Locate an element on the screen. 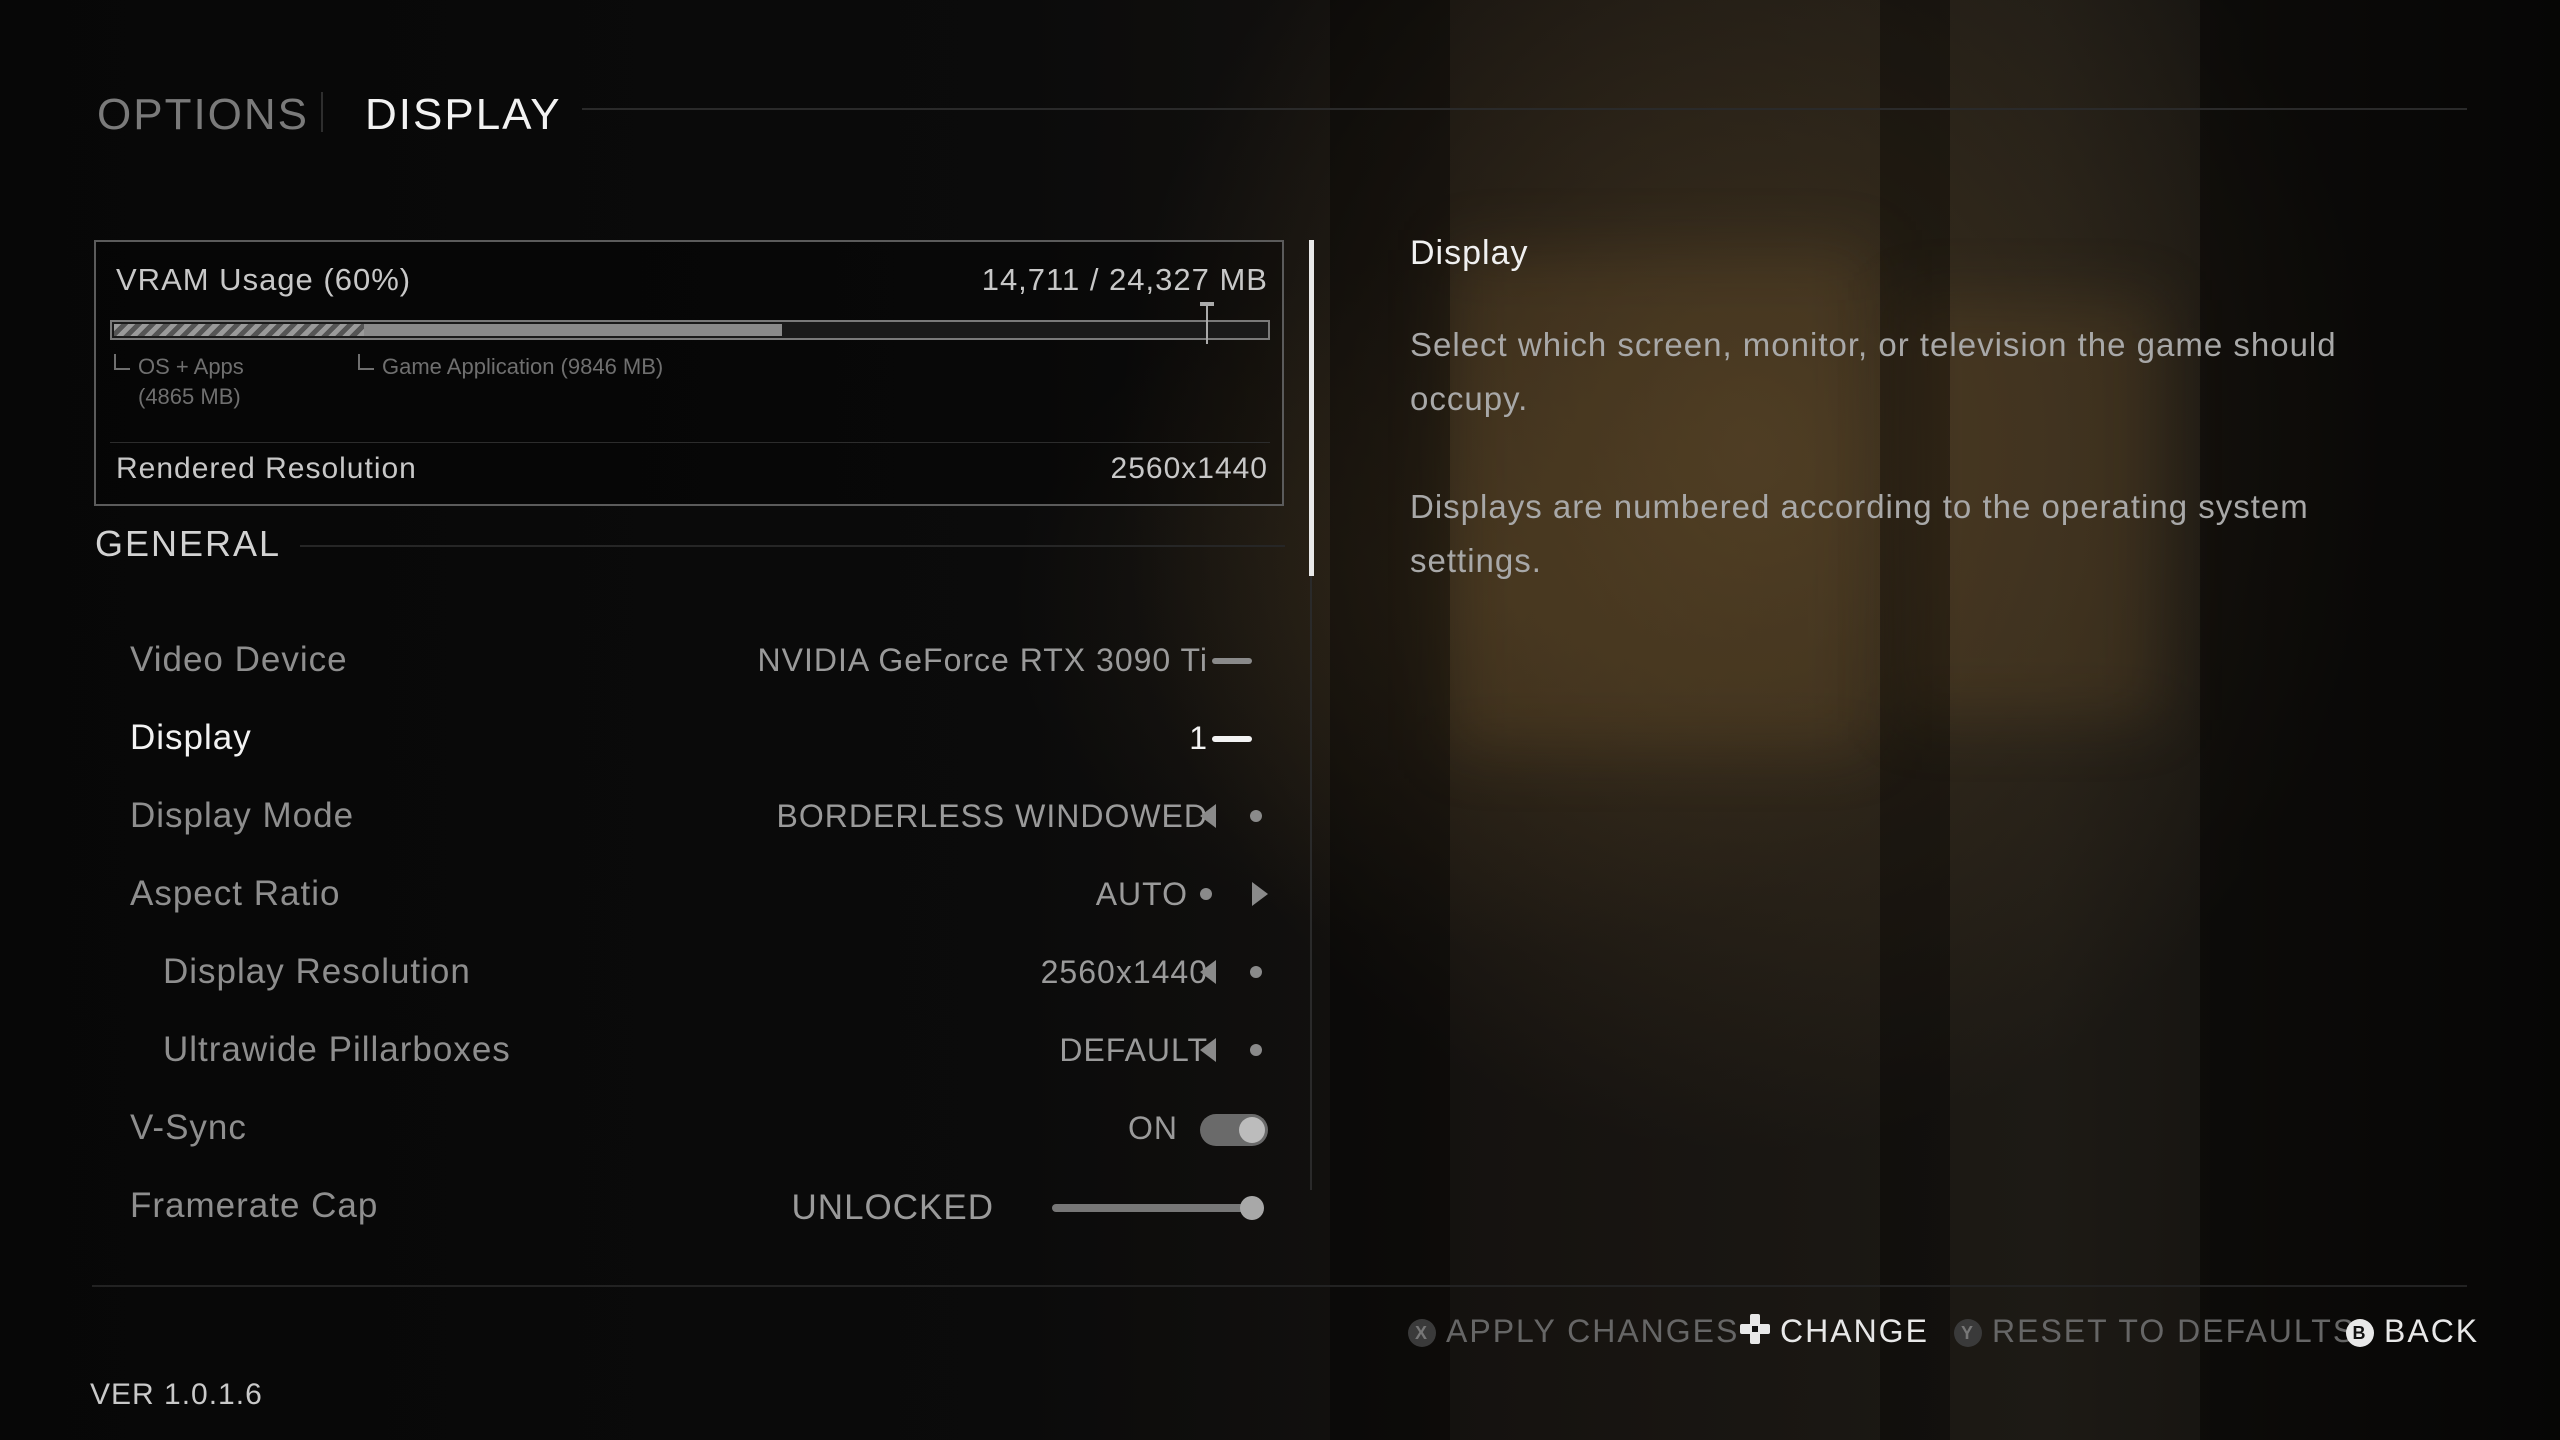 Image resolution: width=2560 pixels, height=1440 pixels. setting-value: AUTO is located at coordinates (1141, 894).